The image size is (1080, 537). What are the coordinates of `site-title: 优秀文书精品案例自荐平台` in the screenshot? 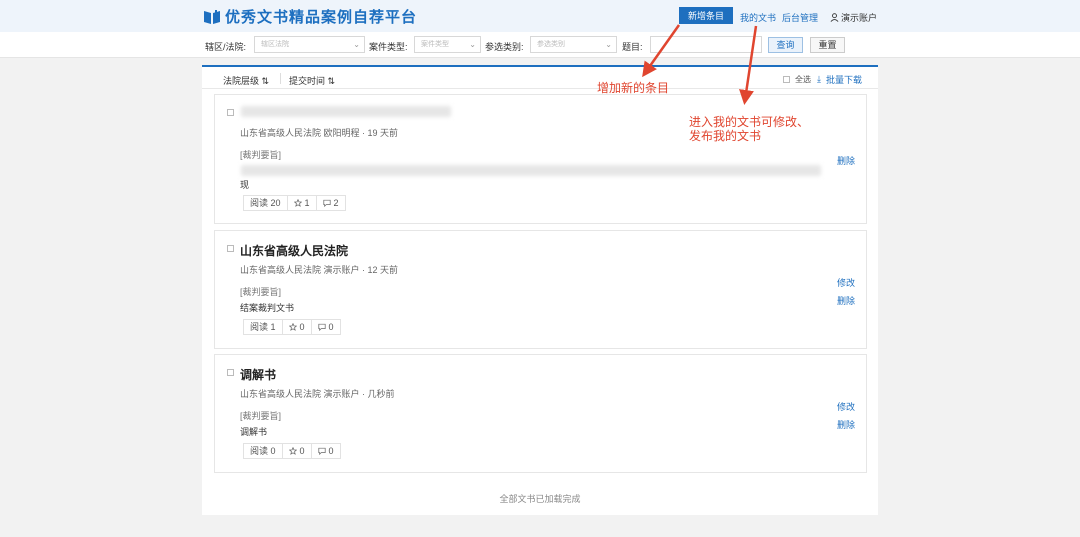 It's located at (321, 17).